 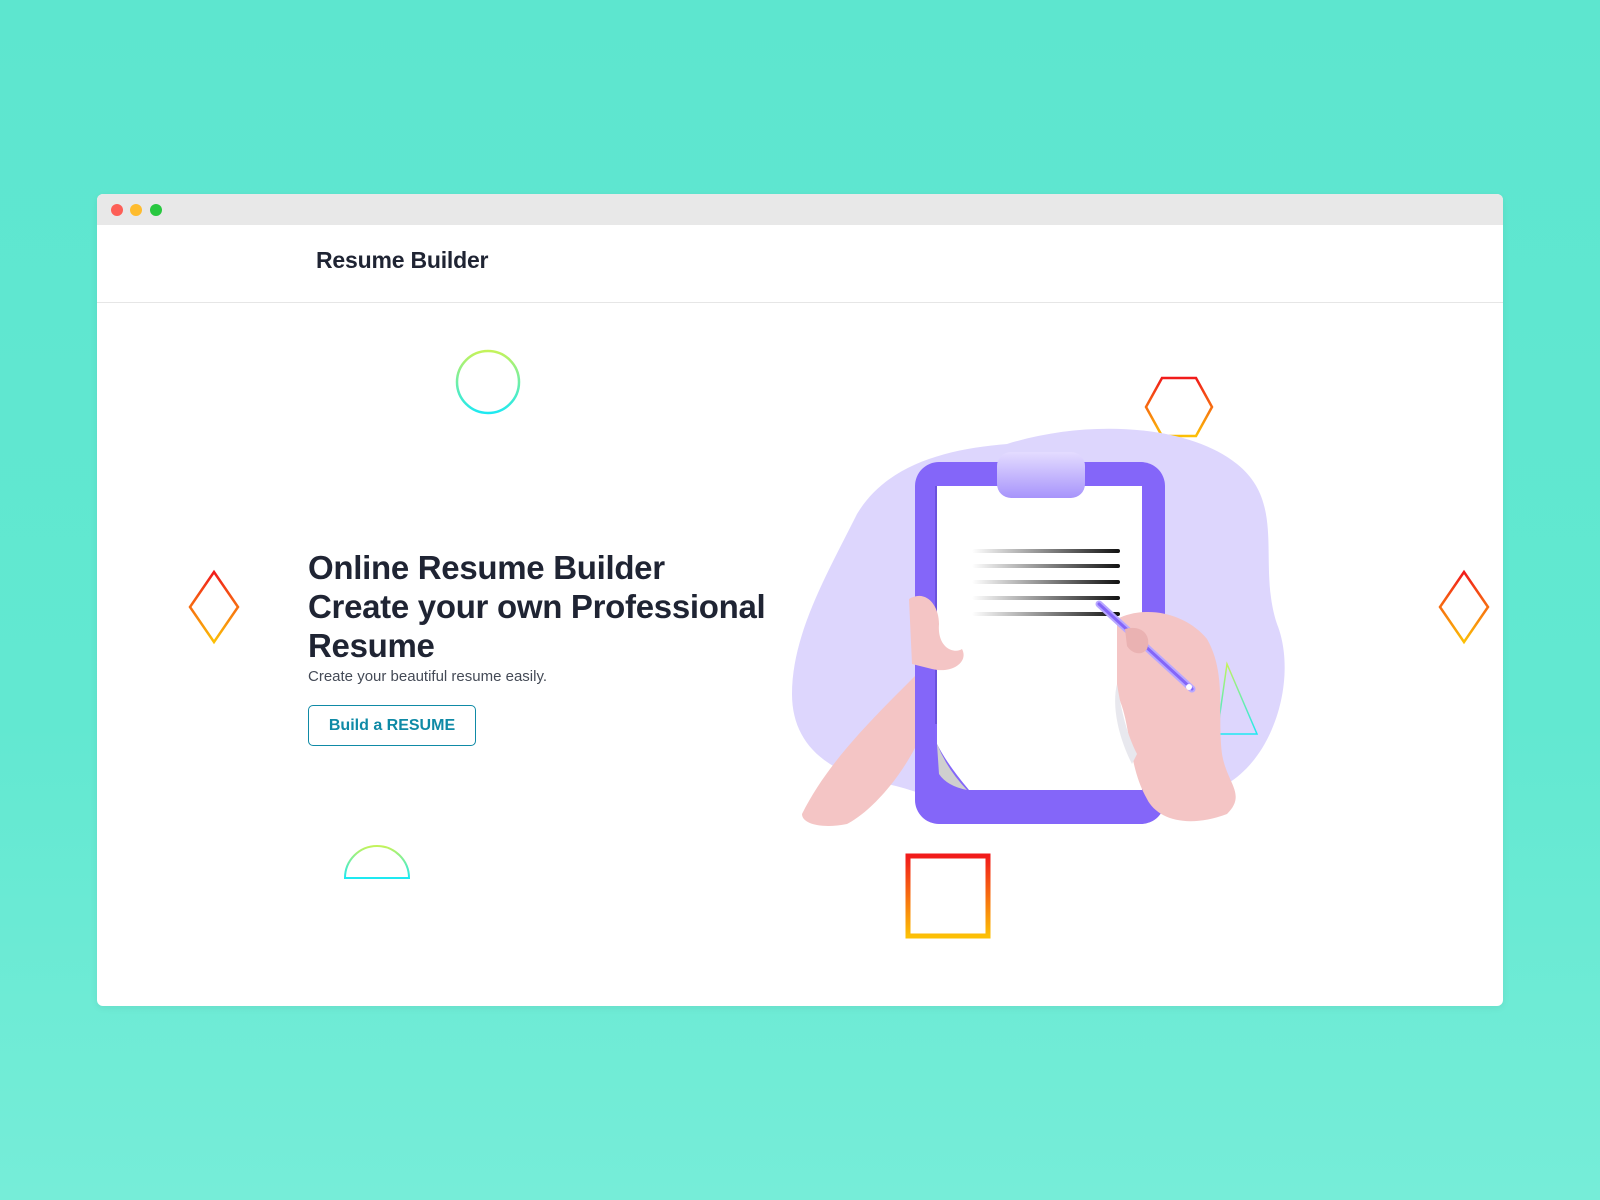 What do you see at coordinates (136, 210) in the screenshot?
I see `minimize-window-button` at bounding box center [136, 210].